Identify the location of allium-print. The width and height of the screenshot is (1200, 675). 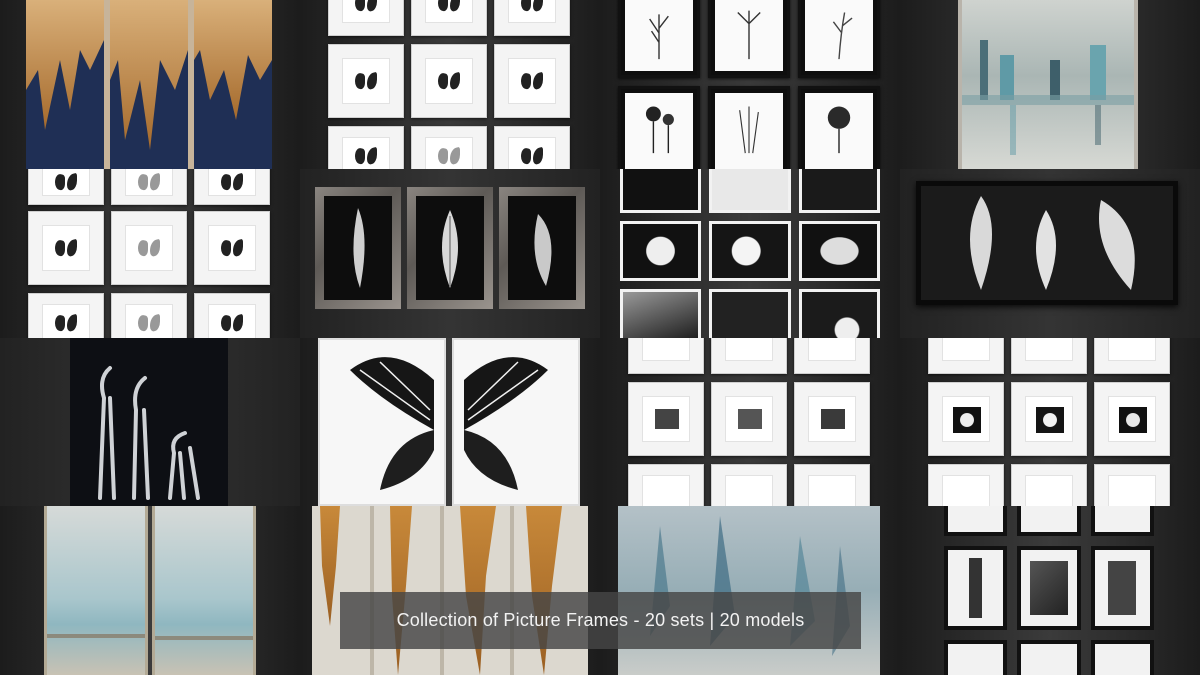
(659, 130).